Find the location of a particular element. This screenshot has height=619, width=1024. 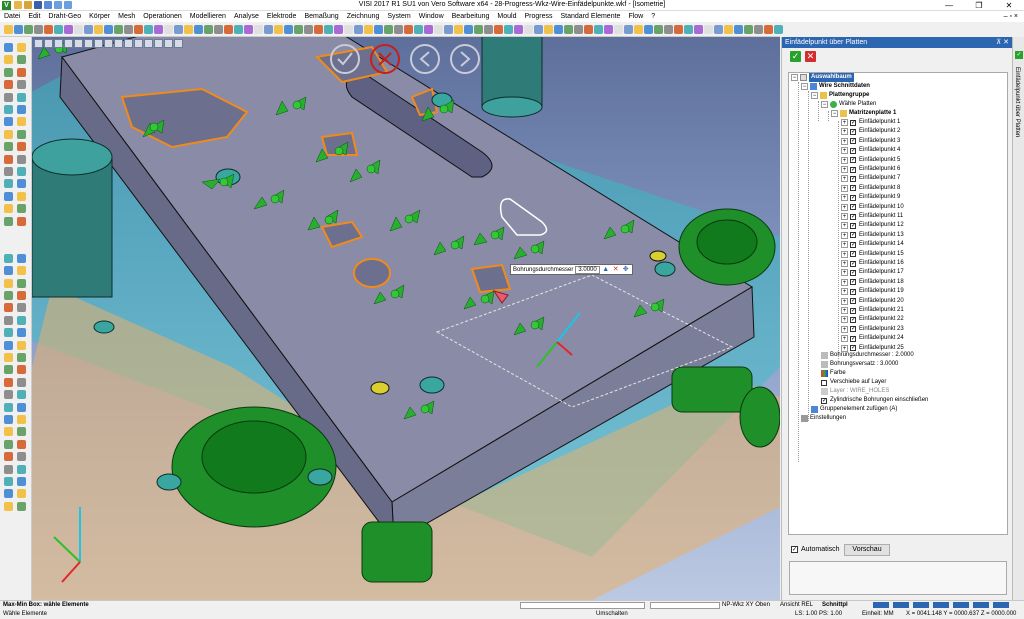

tree-threading-point: + ✓ Einfädelpunkt 4 is located at coordinates (870, 150).